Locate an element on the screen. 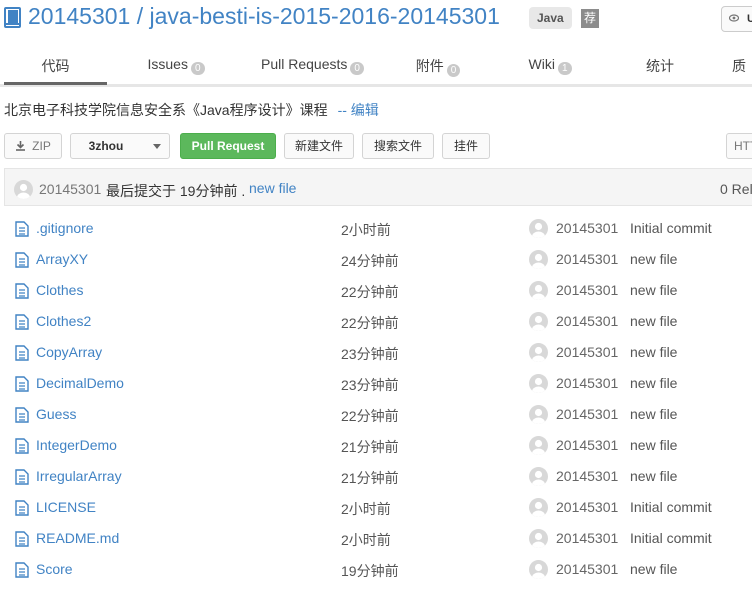 This screenshot has height=595, width=752. plugin-button: 挂件 is located at coordinates (466, 146).